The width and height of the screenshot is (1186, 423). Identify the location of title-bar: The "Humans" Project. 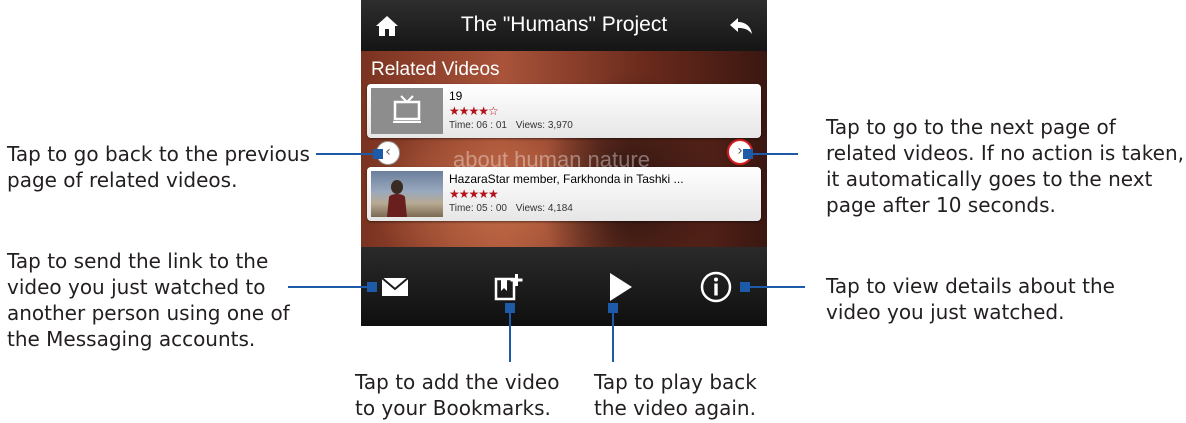
(564, 25).